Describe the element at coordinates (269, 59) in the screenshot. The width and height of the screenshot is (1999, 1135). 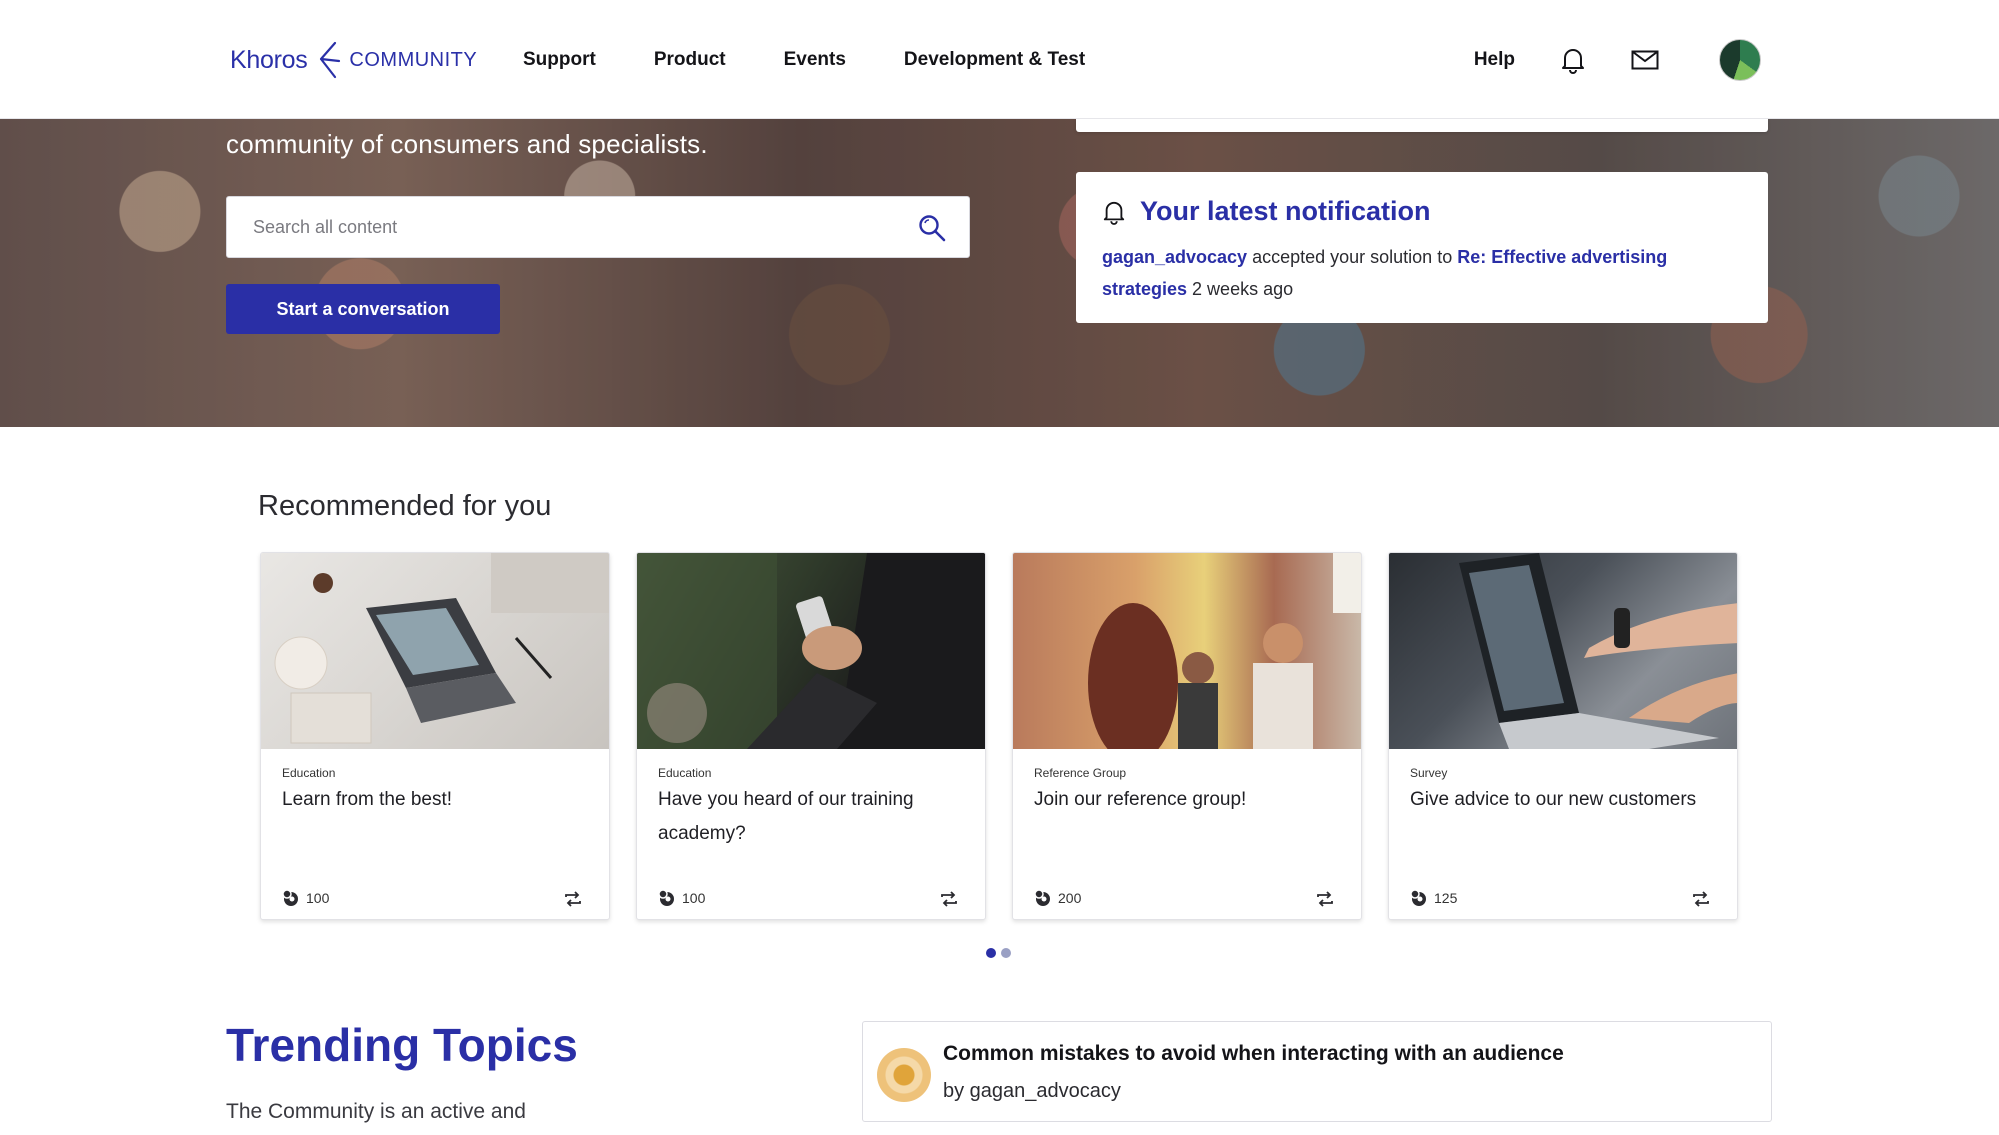
I see `logo-brand: Khoros` at that location.